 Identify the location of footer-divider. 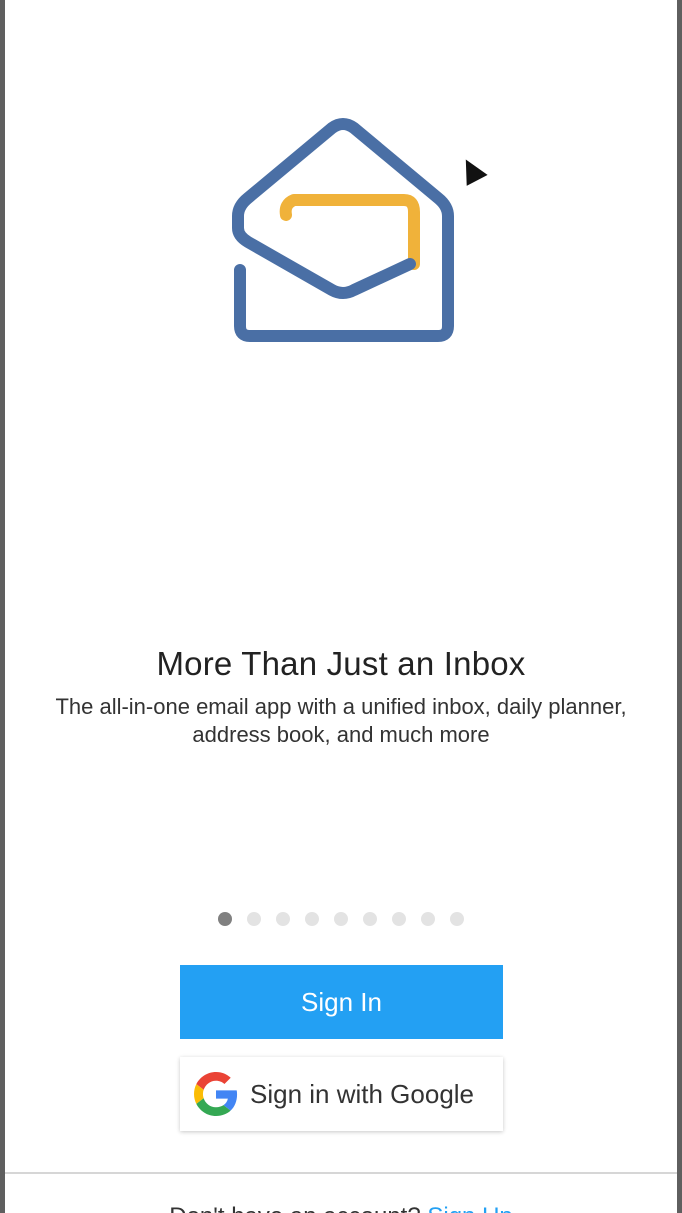
(341, 1173).